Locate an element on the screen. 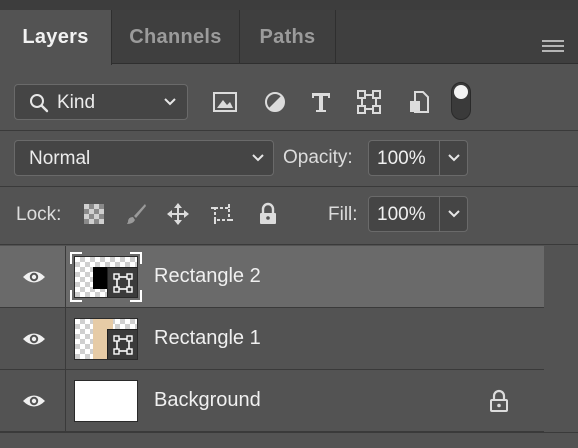 The image size is (578, 448). filter-toggle-knob is located at coordinates (461, 92).